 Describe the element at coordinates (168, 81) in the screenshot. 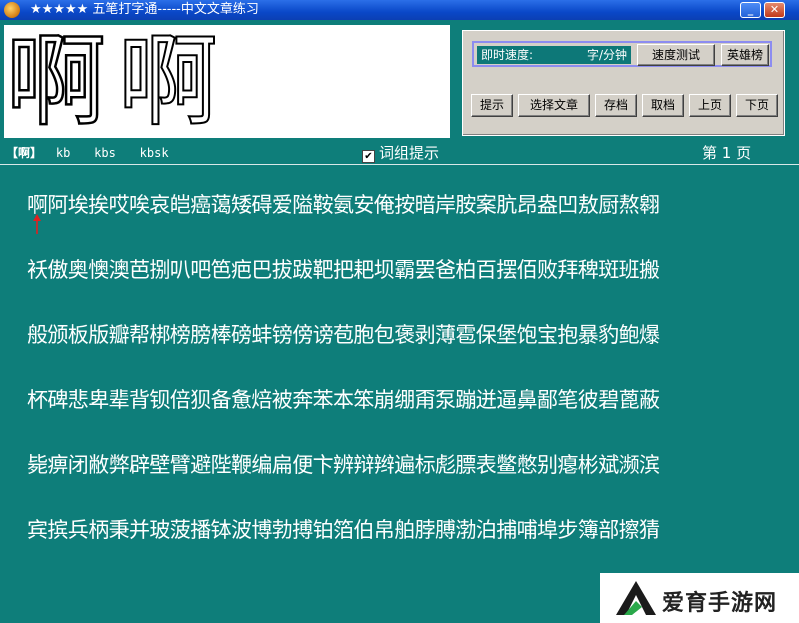

I see `current-char-outline: 啊` at that location.